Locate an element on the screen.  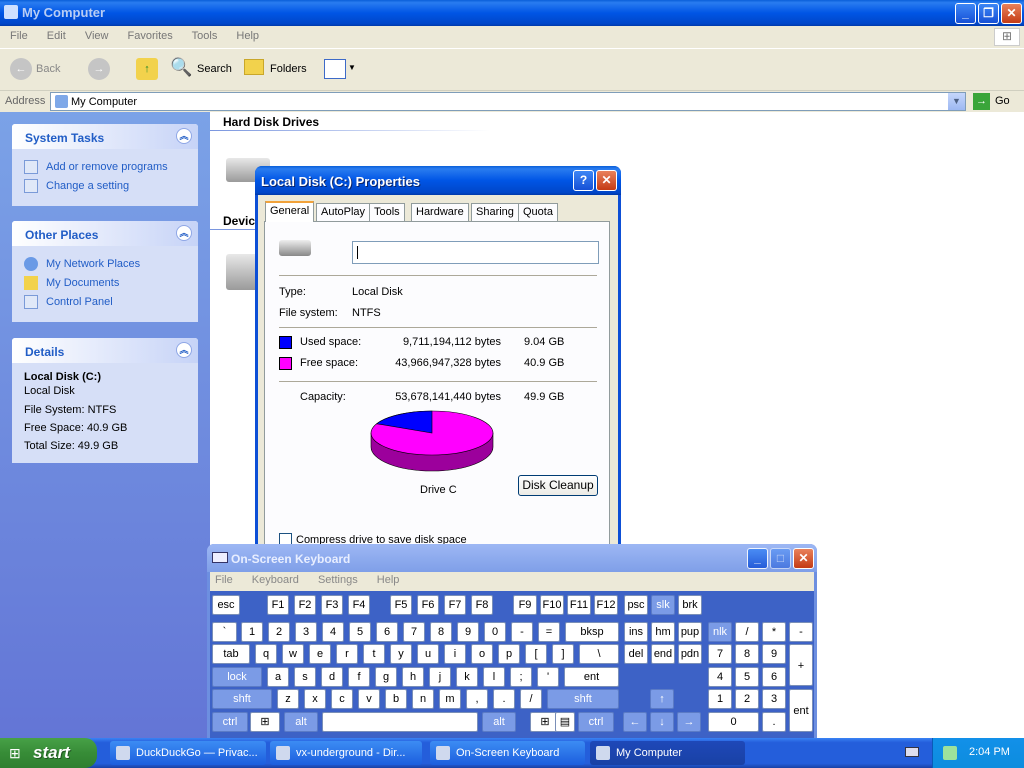
osk-key-brk: brk is located at coordinates (690, 605).